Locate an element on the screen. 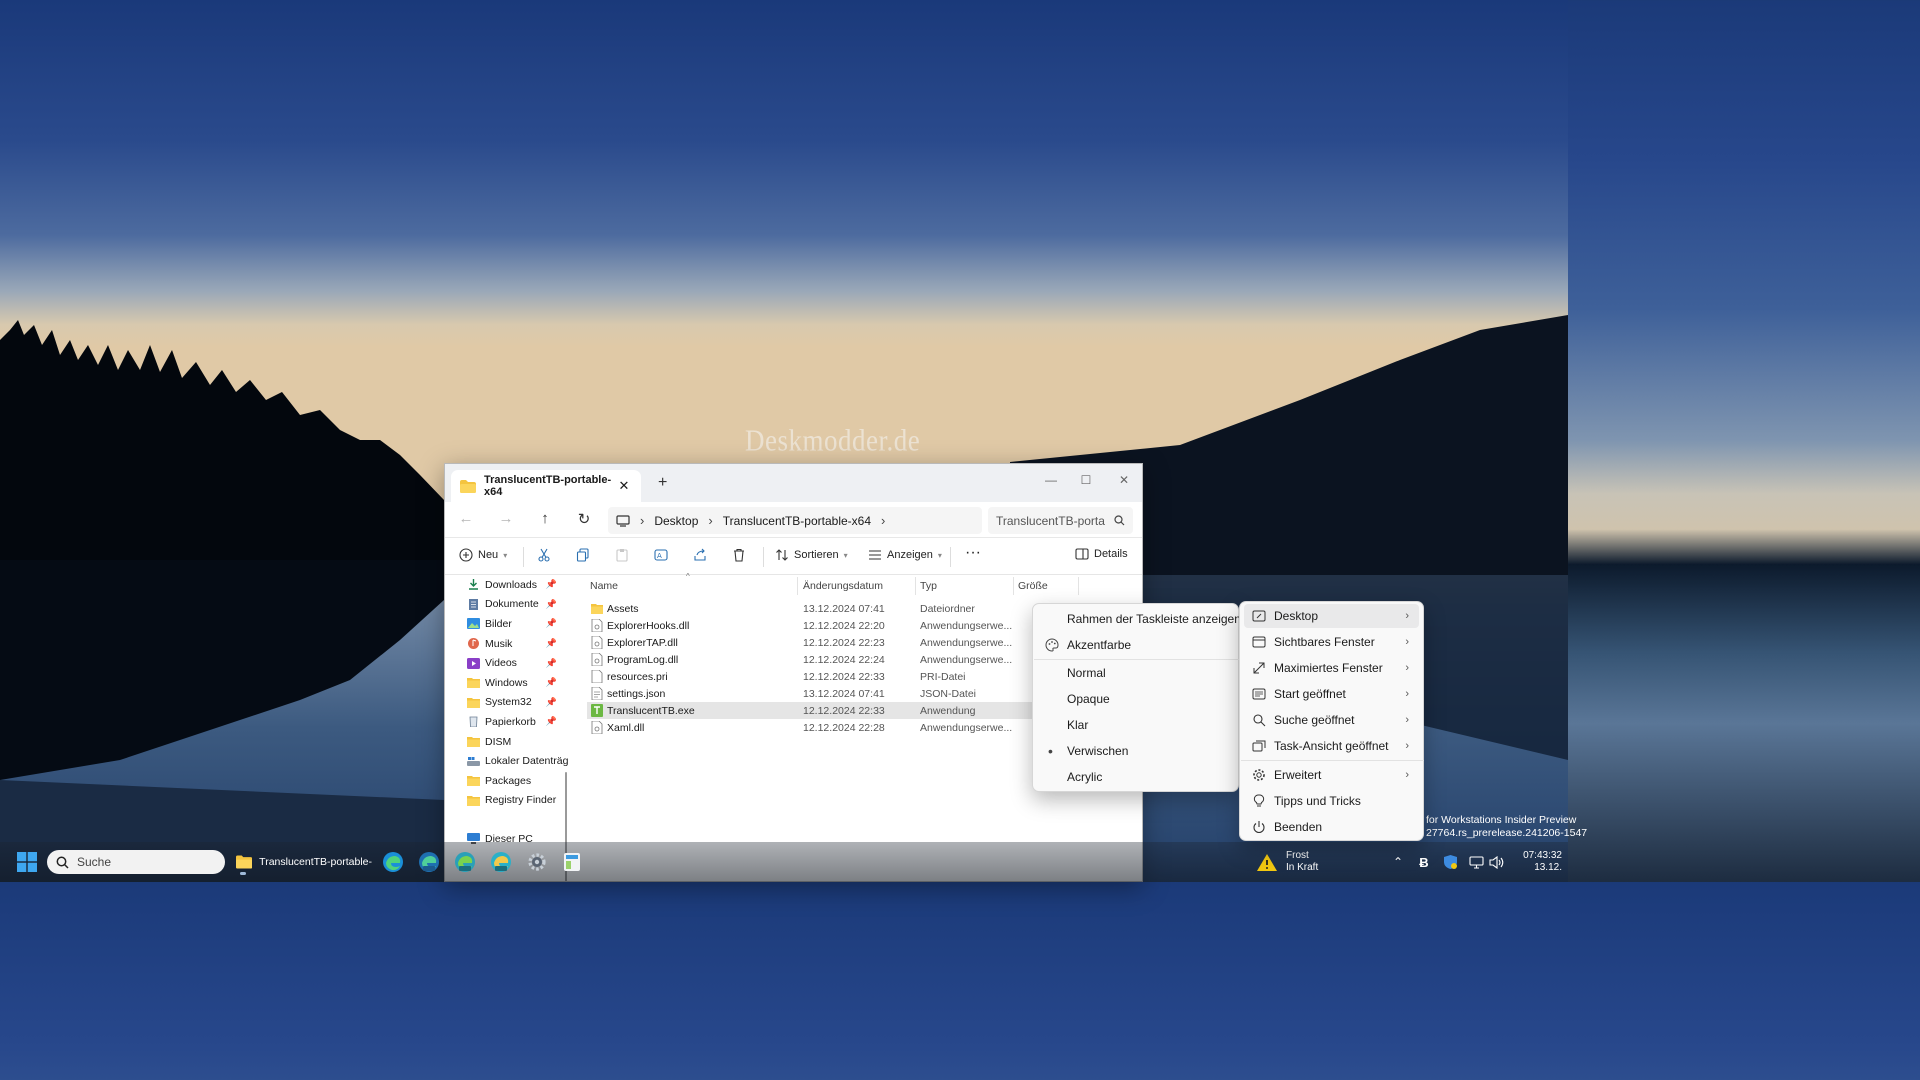 The width and height of the screenshot is (1920, 1080). menu-item-show-taskbar-border: Rahmen der Taskleiste anzeigen is located at coordinates (1139, 619).